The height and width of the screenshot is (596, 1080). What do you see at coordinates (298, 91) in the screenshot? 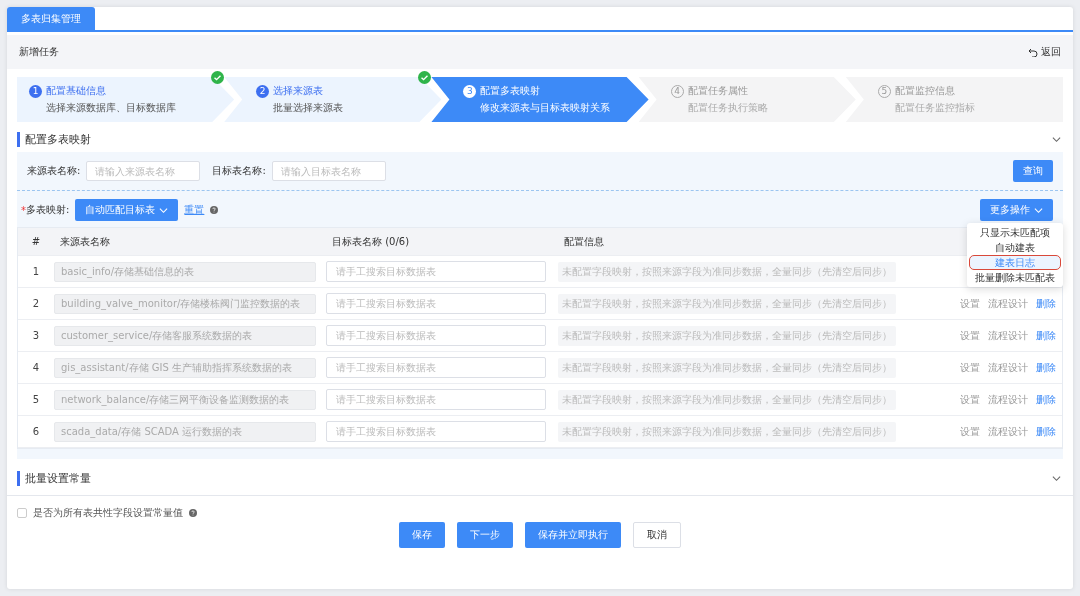
I see `step-title: 选择来源表` at bounding box center [298, 91].